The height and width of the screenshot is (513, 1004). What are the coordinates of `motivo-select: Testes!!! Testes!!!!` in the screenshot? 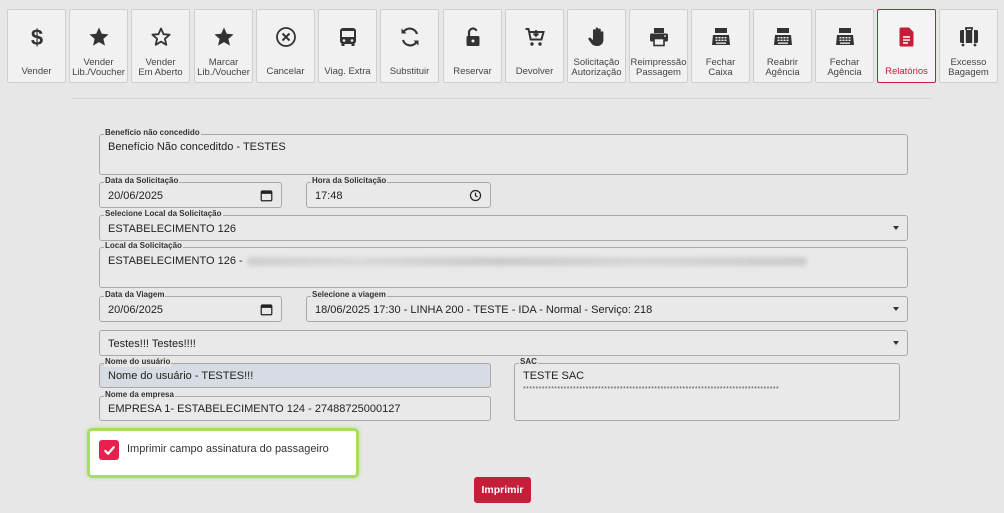 It's located at (503, 343).